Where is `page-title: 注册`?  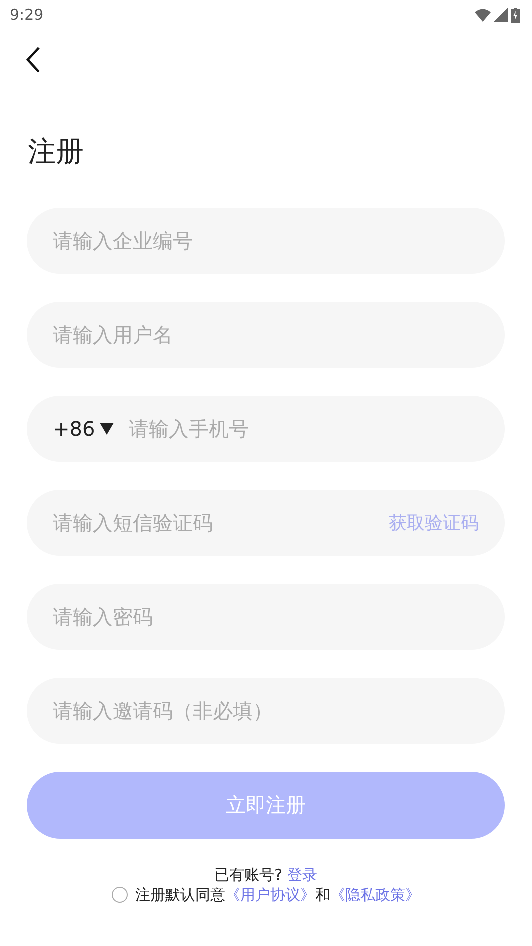 page-title: 注册 is located at coordinates (56, 152).